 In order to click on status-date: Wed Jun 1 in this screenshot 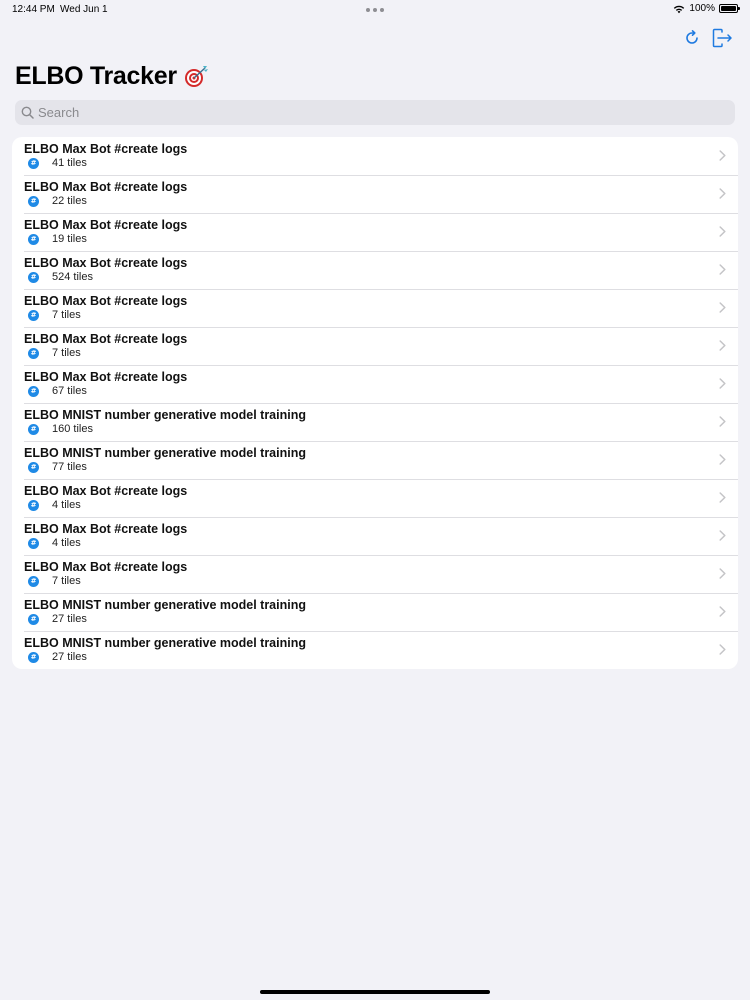, I will do `click(84, 9)`.